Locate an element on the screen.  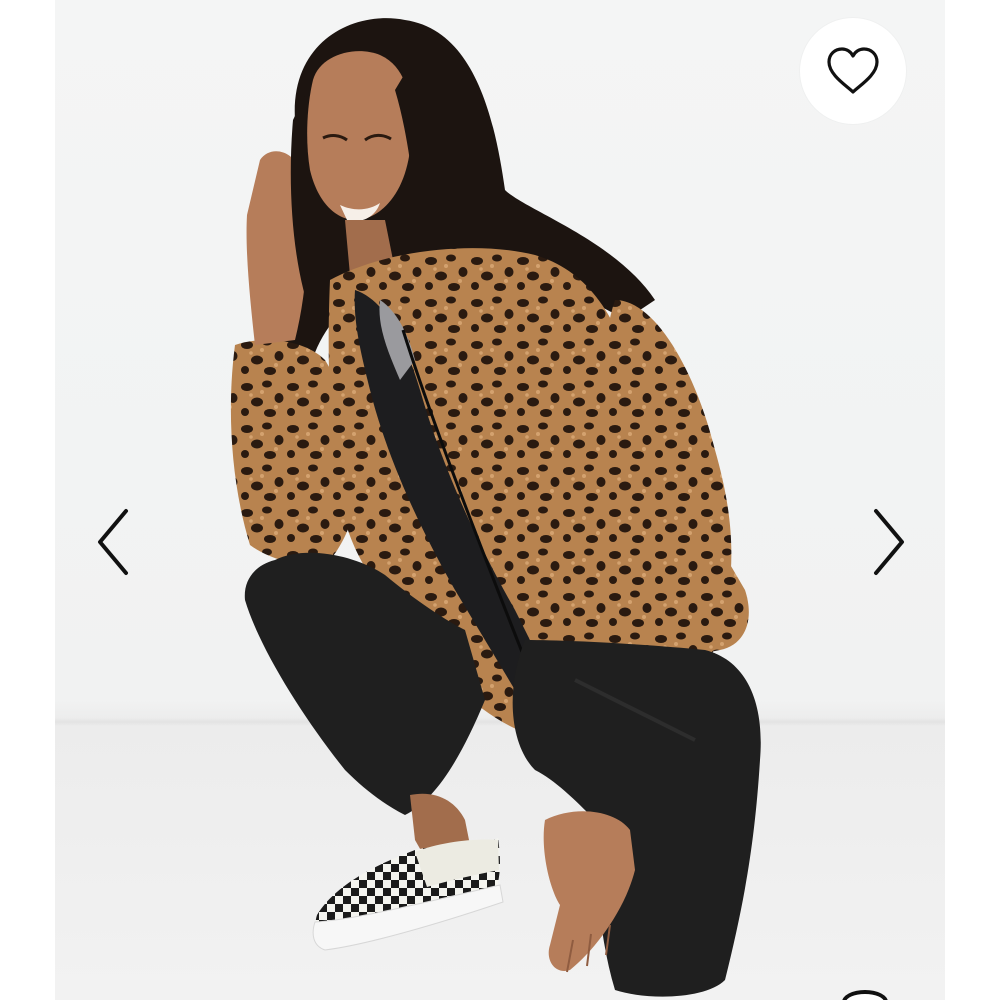
favorite-button is located at coordinates (853, 71).